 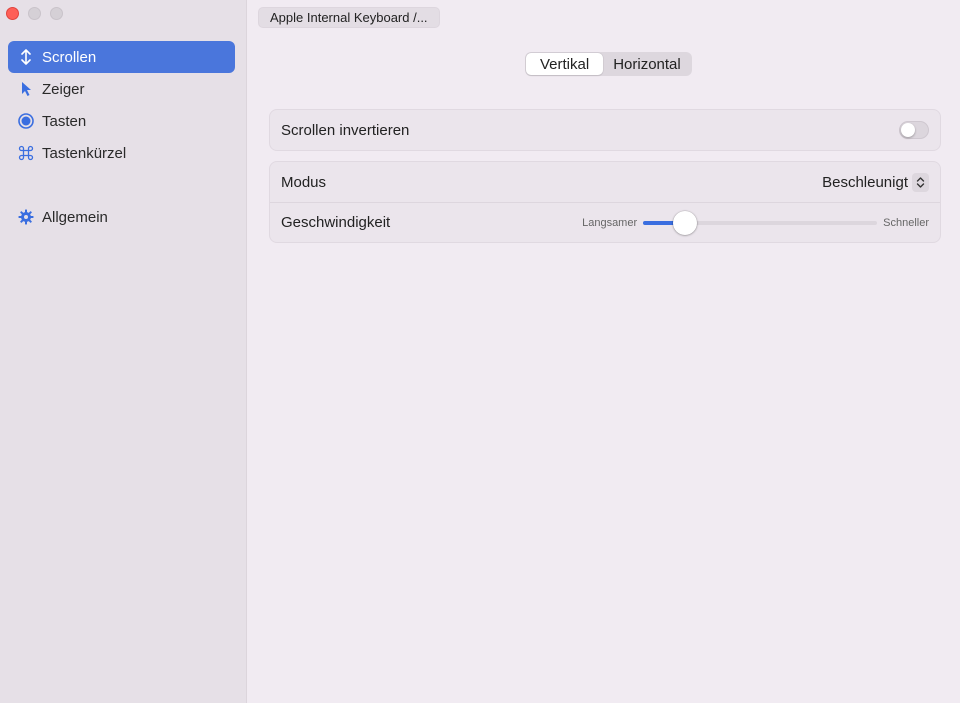 What do you see at coordinates (336, 222) in the screenshot?
I see `speed-label: Geschwindigkeit` at bounding box center [336, 222].